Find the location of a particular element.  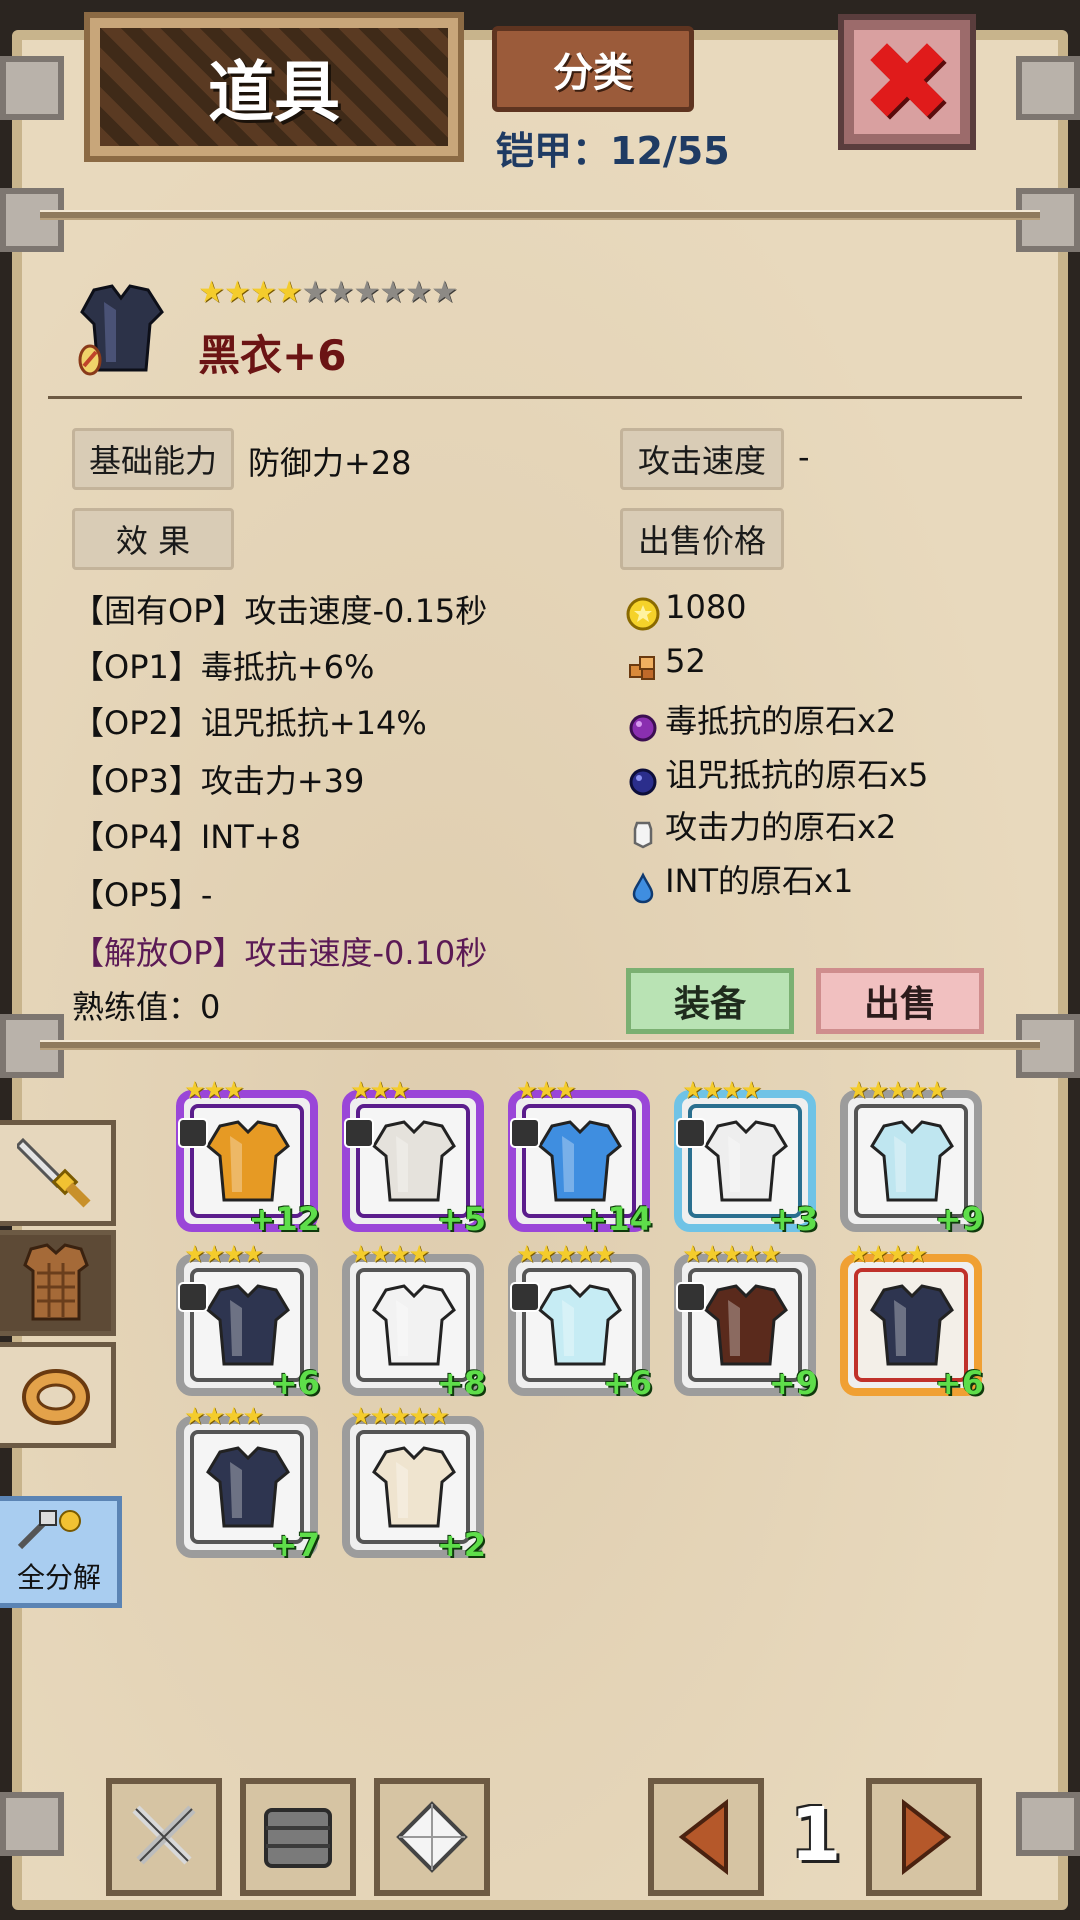

sell-price-label: 出售价格 is located at coordinates (702, 539).